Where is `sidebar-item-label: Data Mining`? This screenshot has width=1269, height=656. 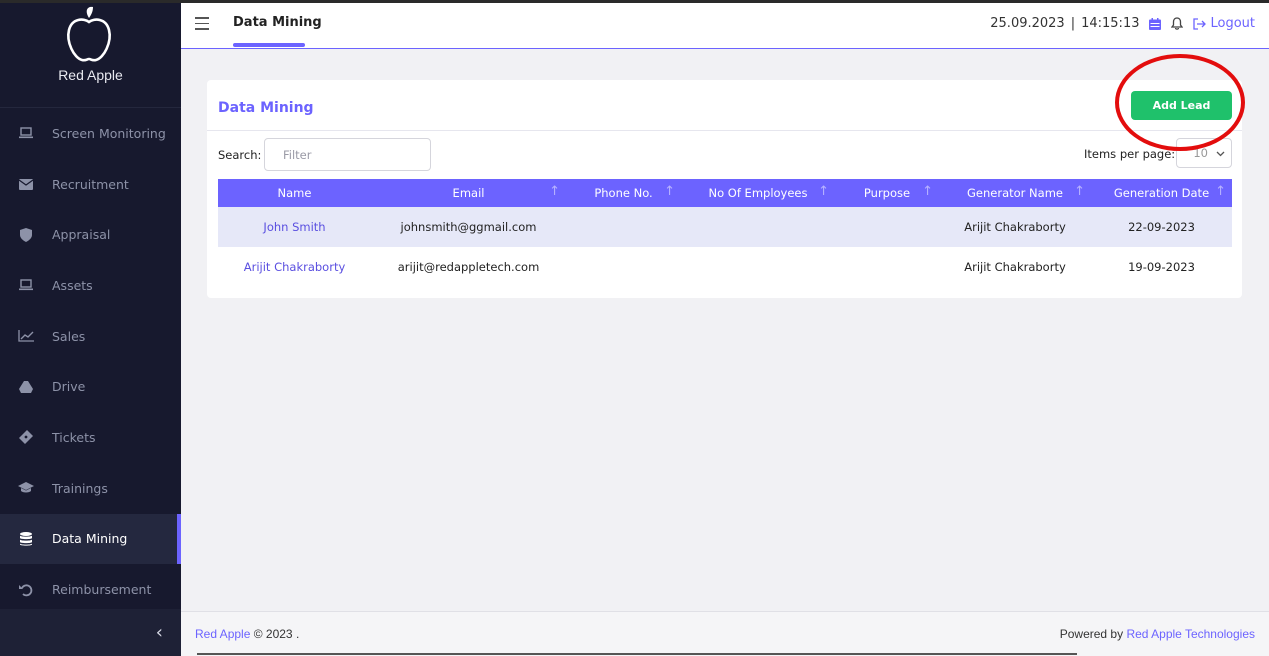
sidebar-item-label: Data Mining is located at coordinates (90, 539).